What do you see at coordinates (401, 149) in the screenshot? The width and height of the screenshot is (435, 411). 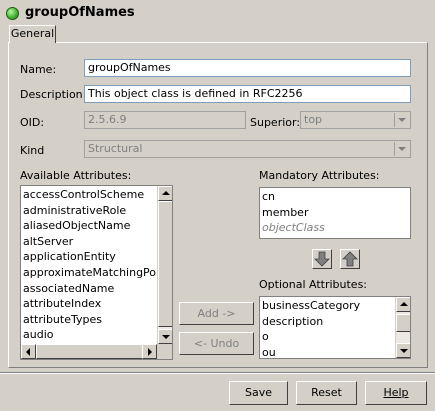 I see `kind-dropdown-arrow-icon` at bounding box center [401, 149].